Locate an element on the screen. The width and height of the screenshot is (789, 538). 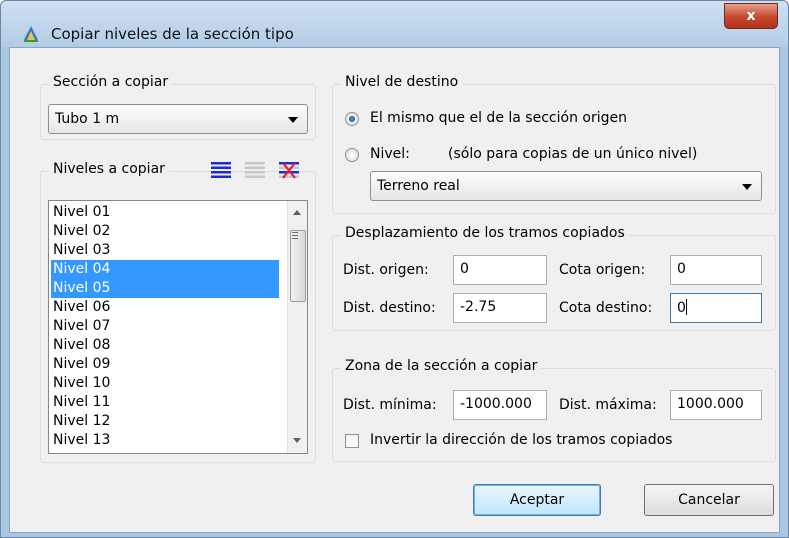
zona-legend: Zona de la sección a copiar is located at coordinates (441, 366).